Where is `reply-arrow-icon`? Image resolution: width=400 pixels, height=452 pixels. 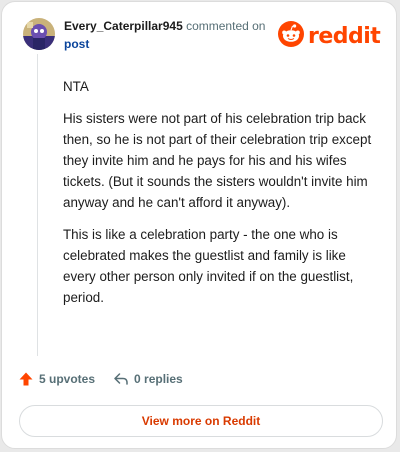
reply-arrow-icon is located at coordinates (121, 379).